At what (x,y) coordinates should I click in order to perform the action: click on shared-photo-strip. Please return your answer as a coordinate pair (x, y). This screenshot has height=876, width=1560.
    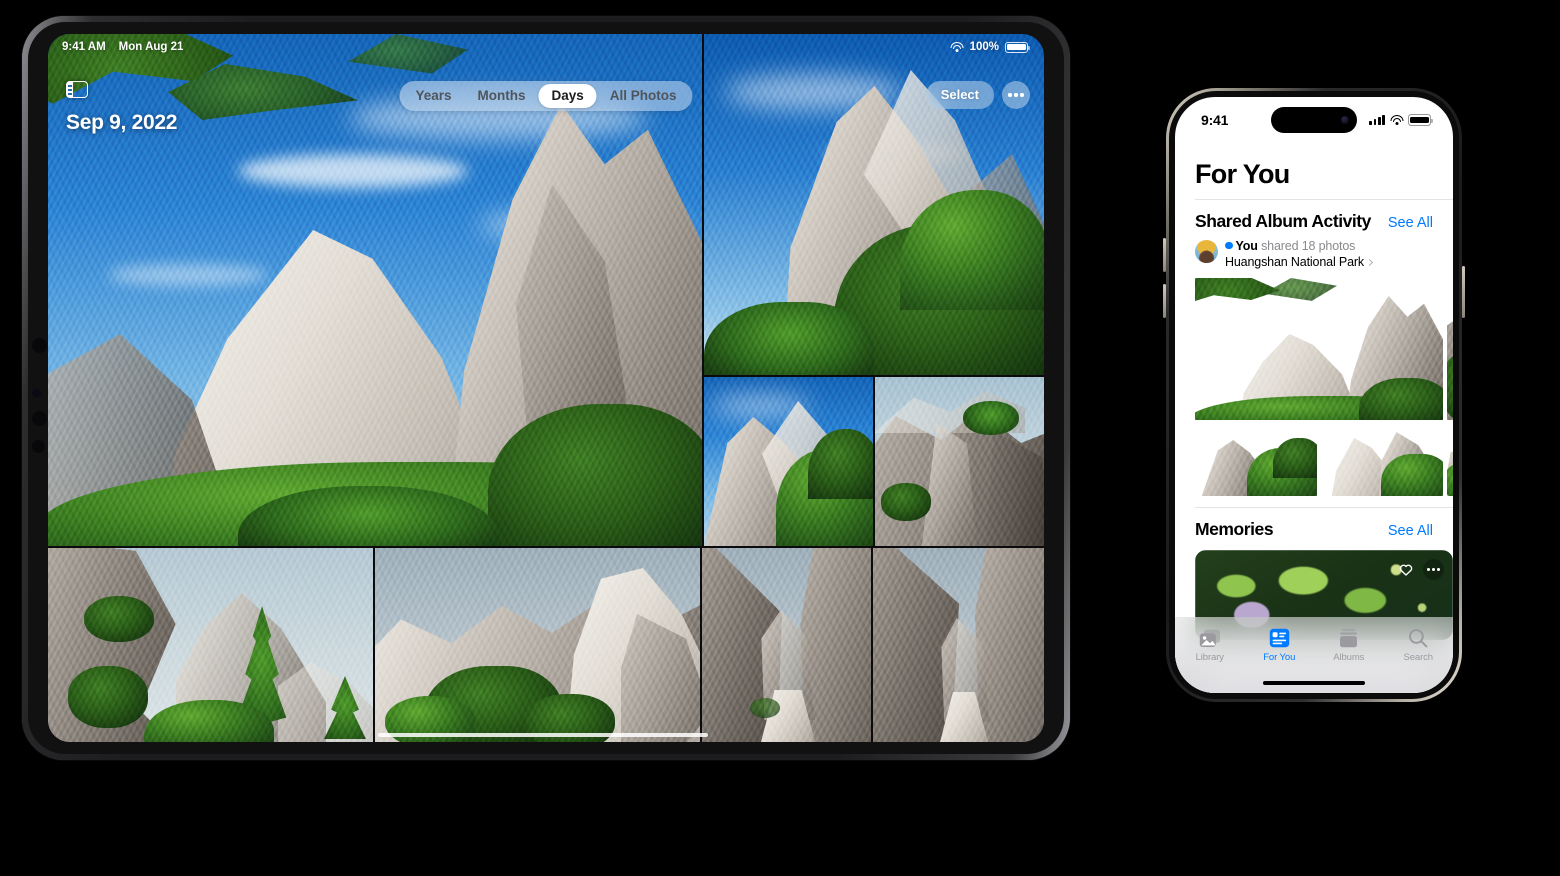
    Looking at the image, I should click on (1324, 389).